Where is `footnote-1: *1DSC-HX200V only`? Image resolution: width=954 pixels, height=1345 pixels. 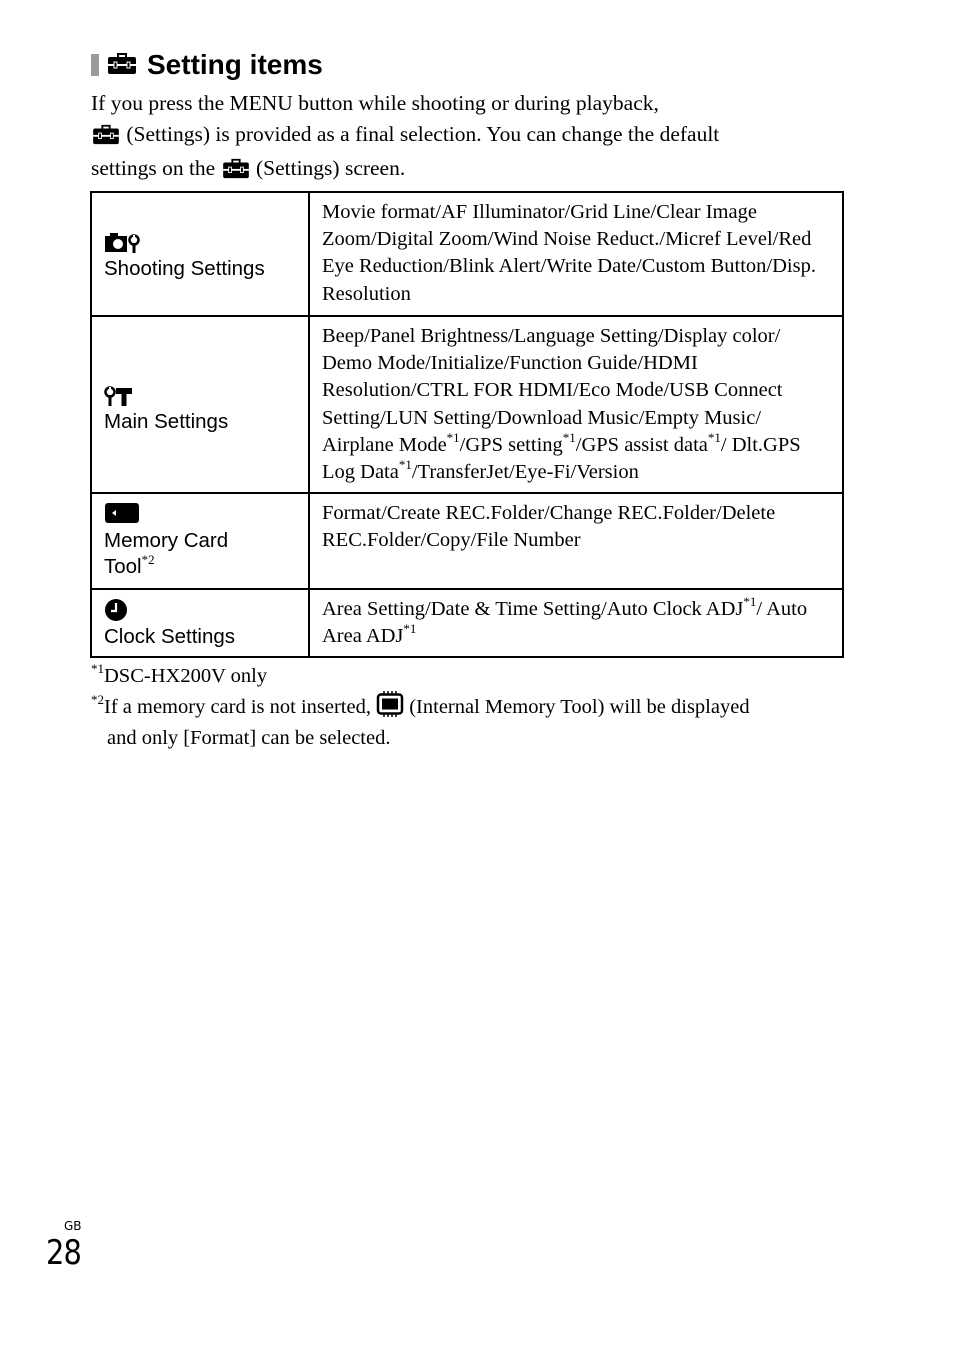
footnote-1: *1DSC-HX200V only is located at coordinates (179, 674).